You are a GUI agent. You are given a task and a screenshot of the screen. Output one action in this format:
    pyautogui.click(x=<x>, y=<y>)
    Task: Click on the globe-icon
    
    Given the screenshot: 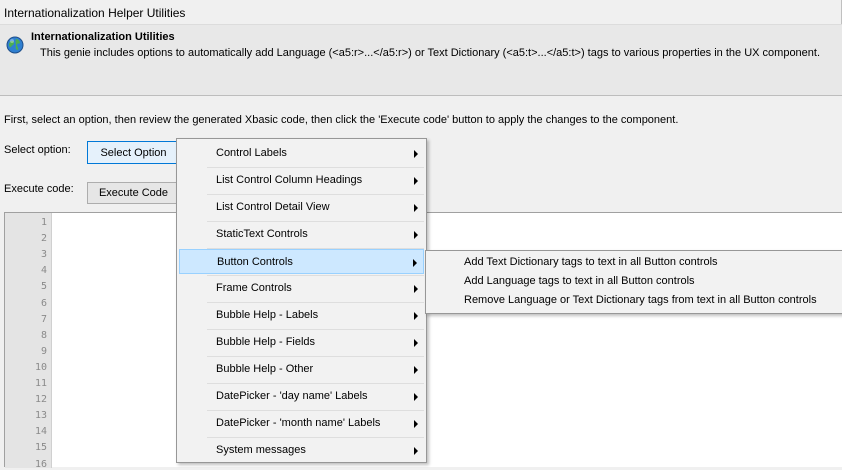 What is the action you would take?
    pyautogui.click(x=15, y=46)
    